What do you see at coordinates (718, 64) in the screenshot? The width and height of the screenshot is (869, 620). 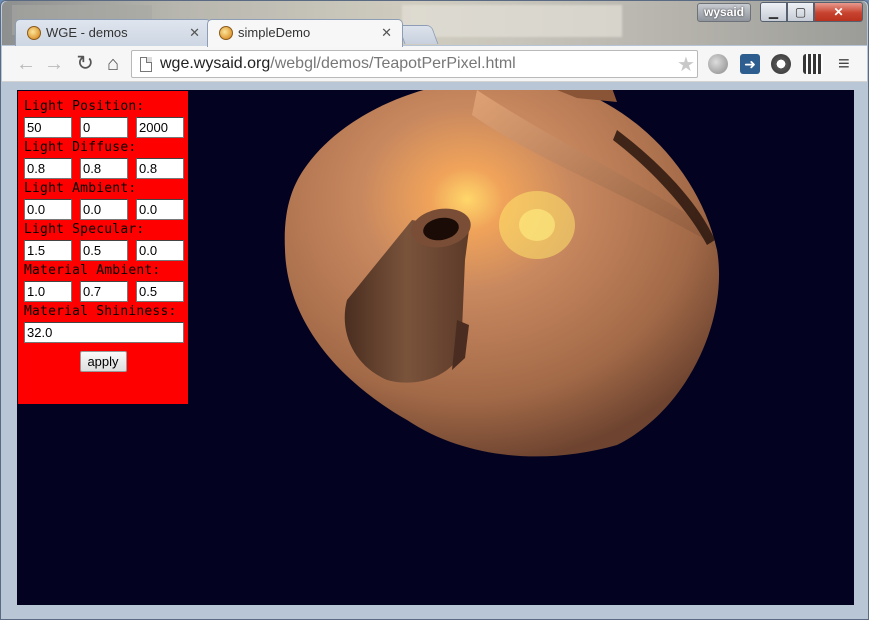 I see `globe-icon` at bounding box center [718, 64].